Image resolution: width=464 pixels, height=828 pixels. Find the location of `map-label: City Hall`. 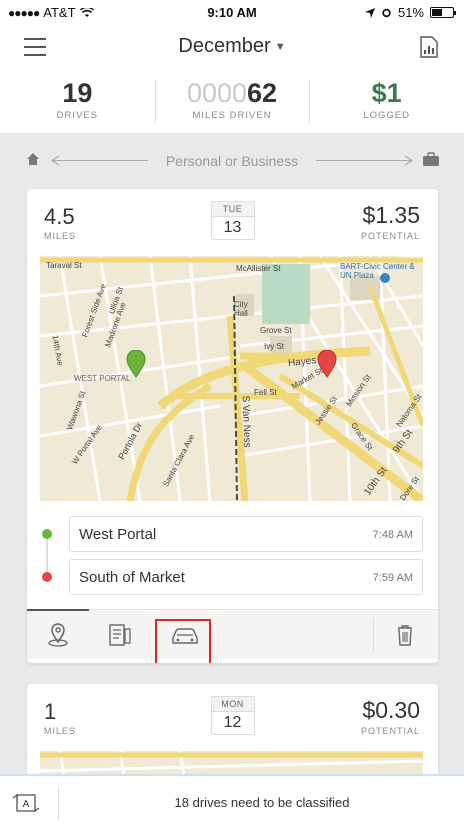

map-label: City Hall is located at coordinates (241, 309).